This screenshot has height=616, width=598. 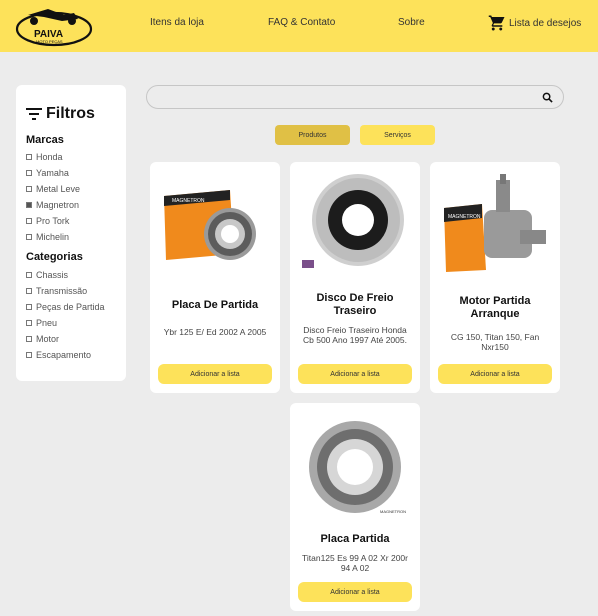 What do you see at coordinates (357, 467) in the screenshot?
I see `starter-clutch-image: MAGNETRON` at bounding box center [357, 467].